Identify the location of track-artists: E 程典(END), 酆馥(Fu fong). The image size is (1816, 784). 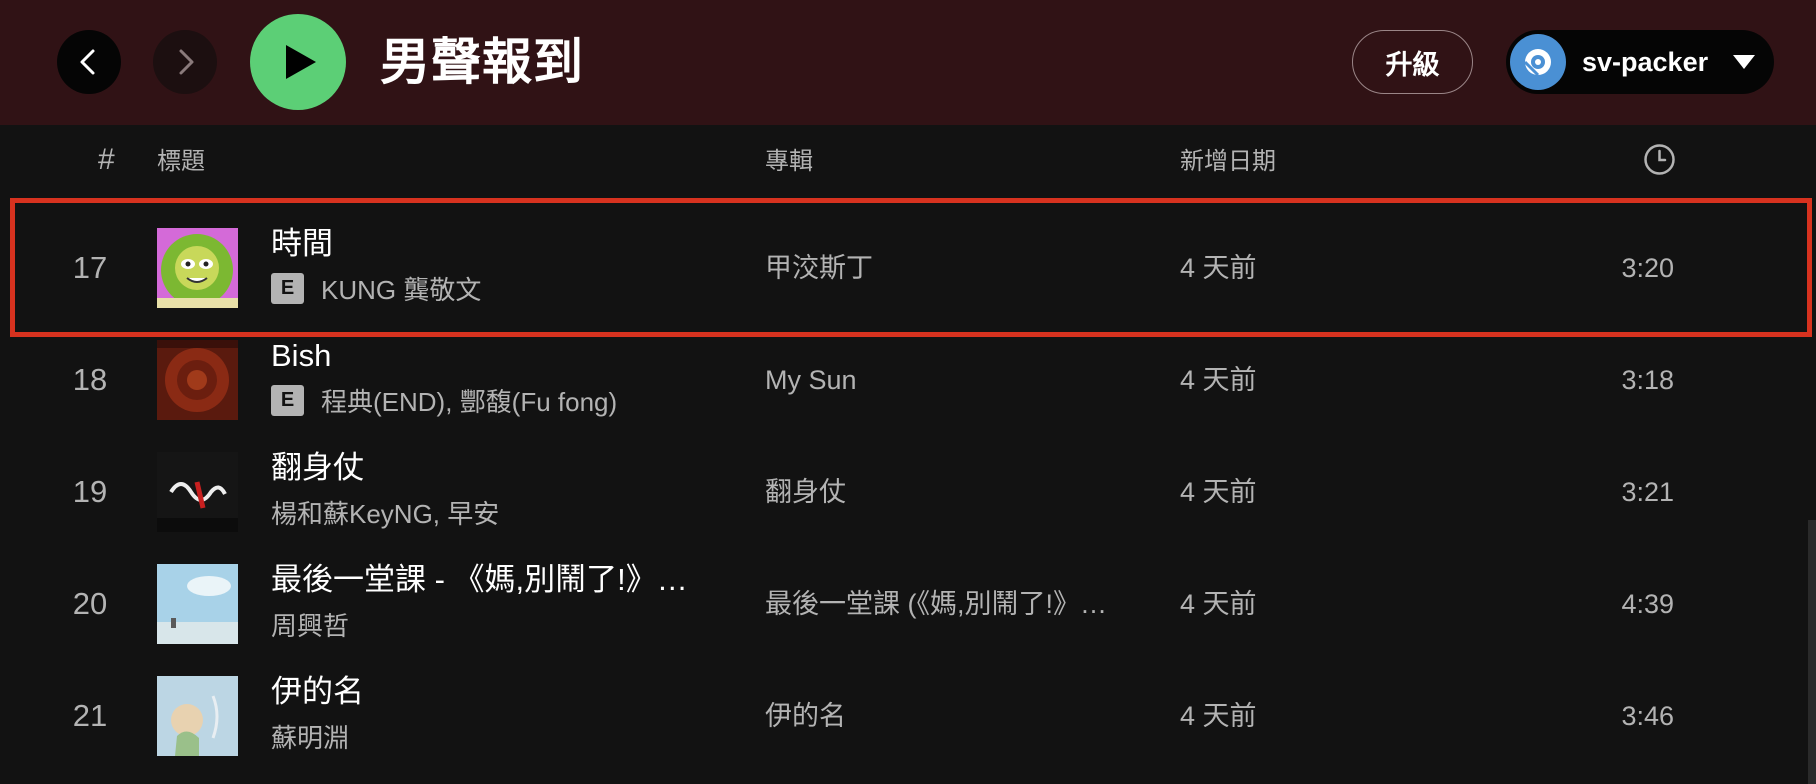
(444, 400).